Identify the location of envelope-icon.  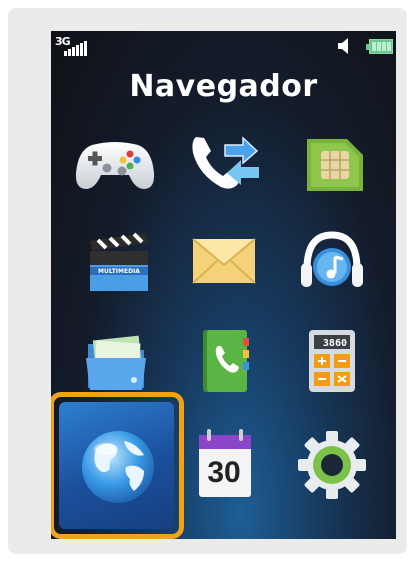
(224, 261).